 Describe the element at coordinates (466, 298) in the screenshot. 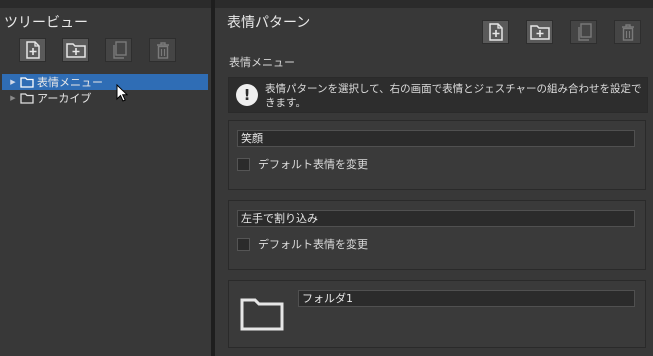

I see `folder-name-field: フォルダ1` at that location.